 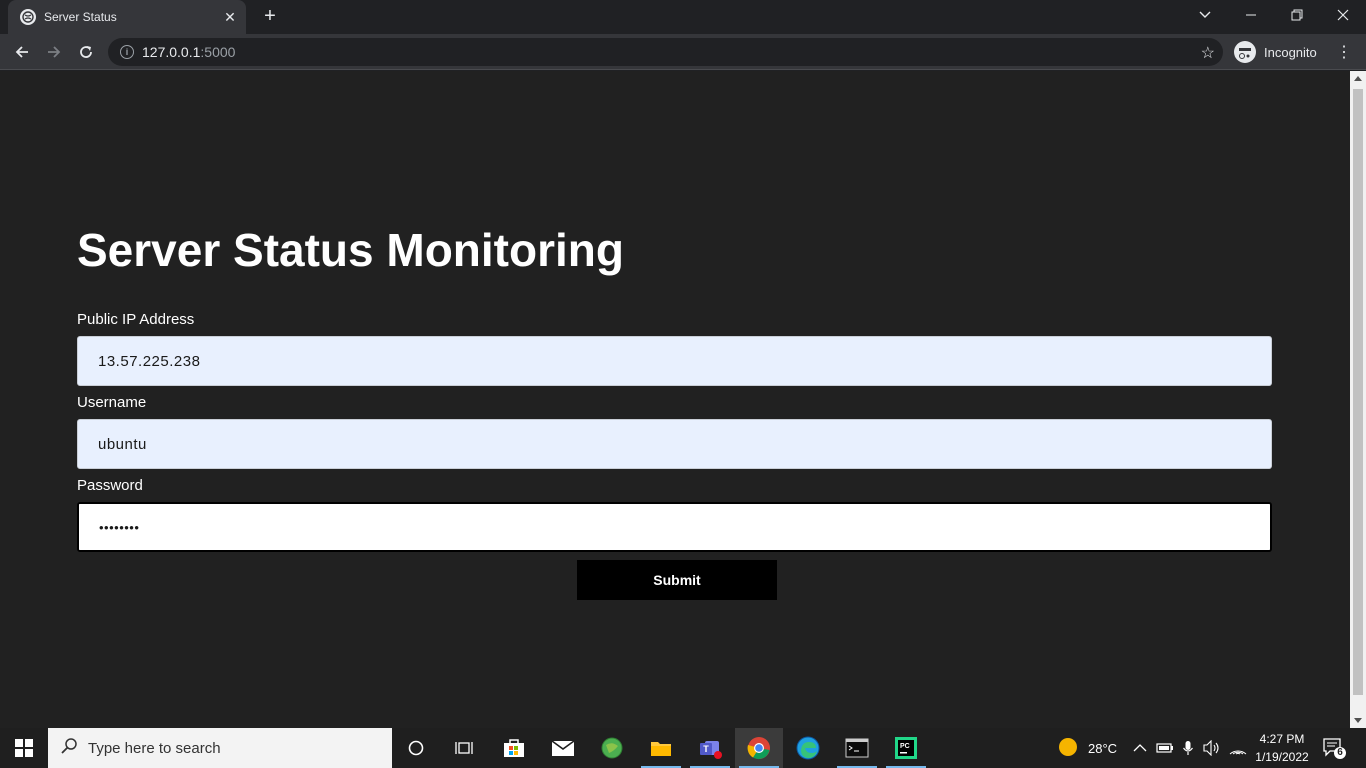 I want to click on minimize-button, so click(x=1251, y=15).